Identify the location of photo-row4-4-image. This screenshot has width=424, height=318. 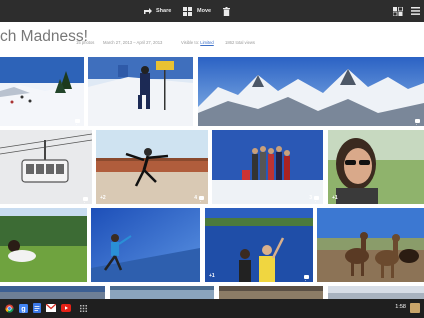
(376, 292).